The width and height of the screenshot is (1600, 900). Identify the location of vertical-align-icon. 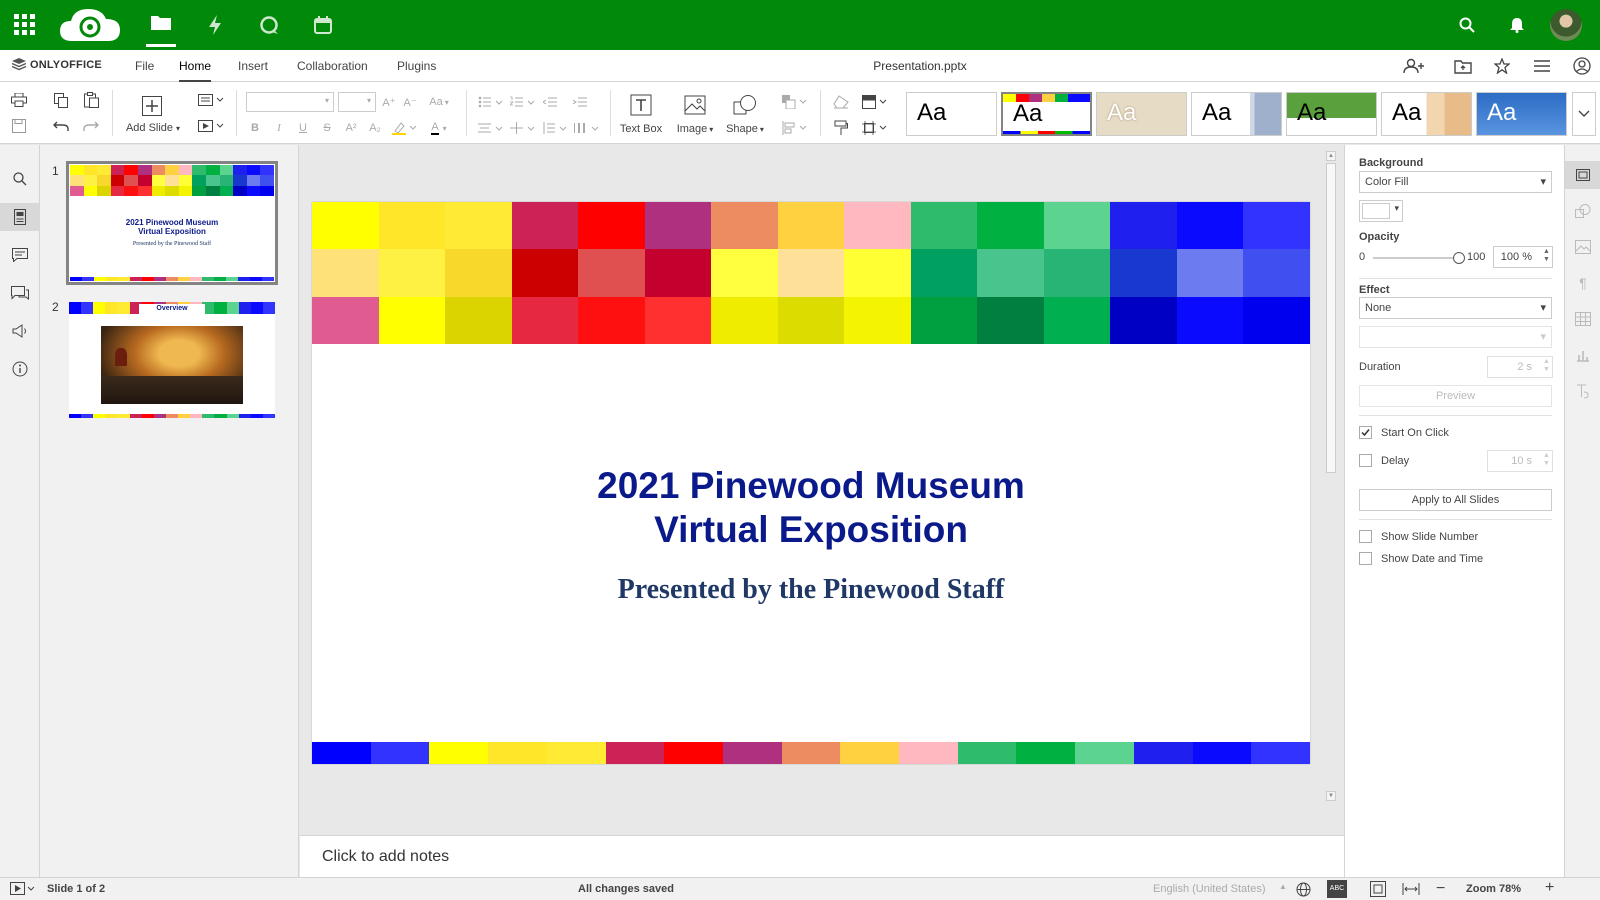
(523, 128).